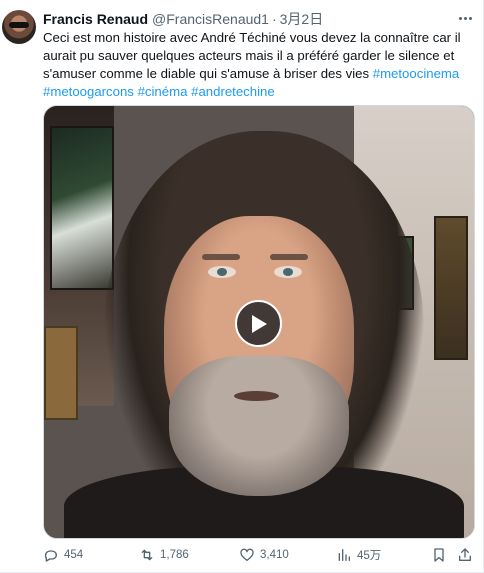  What do you see at coordinates (163, 91) in the screenshot?
I see `hashtag-link: #cinéma` at bounding box center [163, 91].